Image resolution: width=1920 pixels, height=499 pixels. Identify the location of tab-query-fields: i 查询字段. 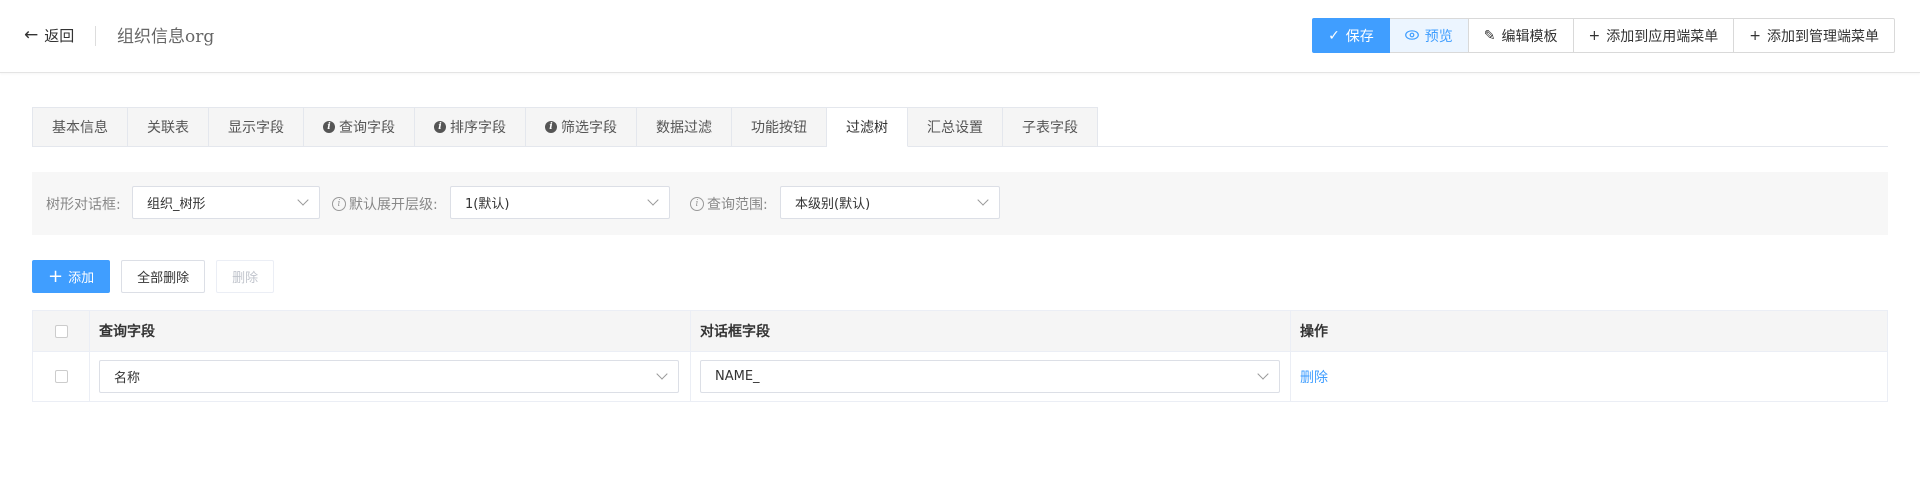
(359, 127).